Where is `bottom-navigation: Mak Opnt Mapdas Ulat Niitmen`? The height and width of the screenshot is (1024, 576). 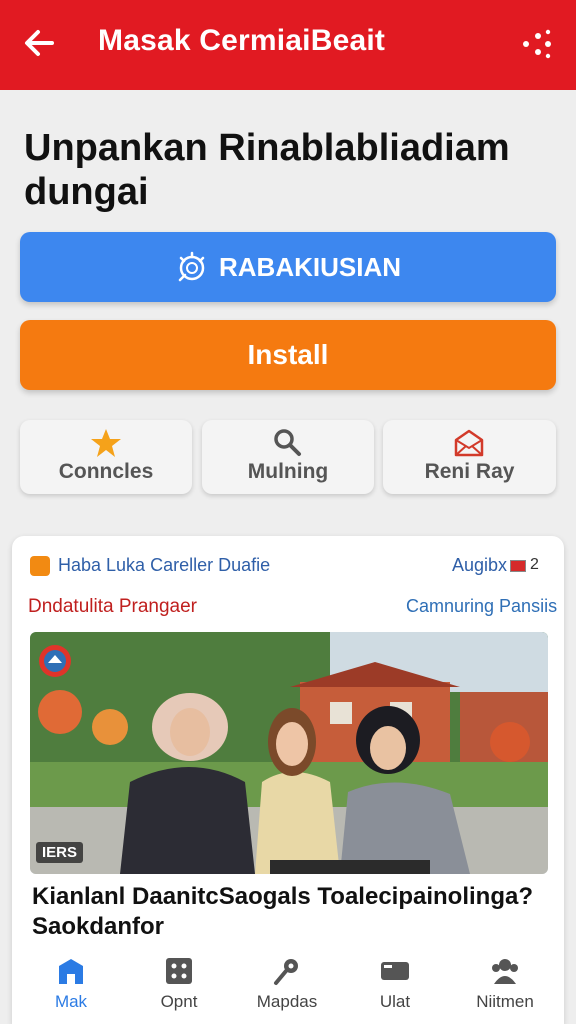 bottom-navigation: Mak Opnt Mapdas Ulat Niitmen is located at coordinates (288, 987).